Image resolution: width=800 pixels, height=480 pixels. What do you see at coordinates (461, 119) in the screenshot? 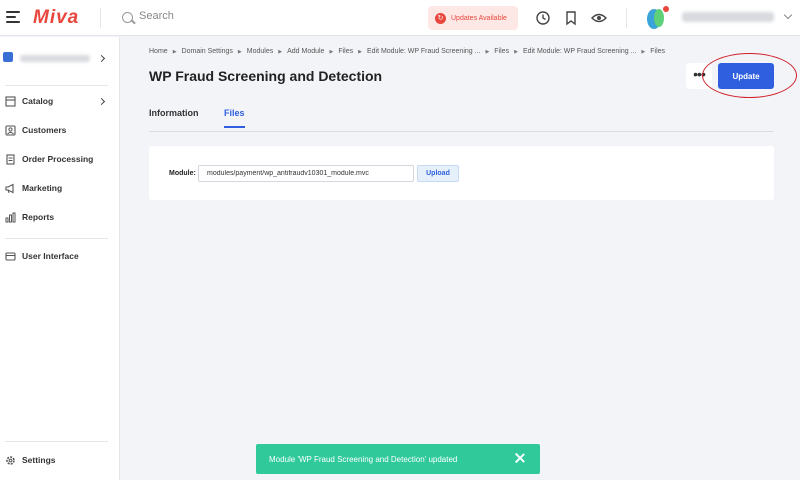
I see `tab-bar: Information Files` at bounding box center [461, 119].